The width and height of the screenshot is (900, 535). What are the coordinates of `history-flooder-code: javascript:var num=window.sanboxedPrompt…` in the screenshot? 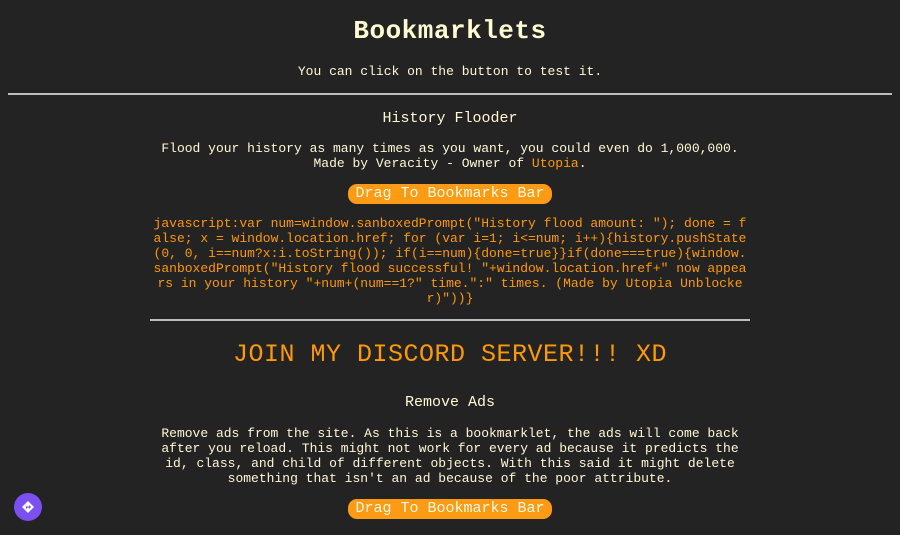 It's located at (450, 261).